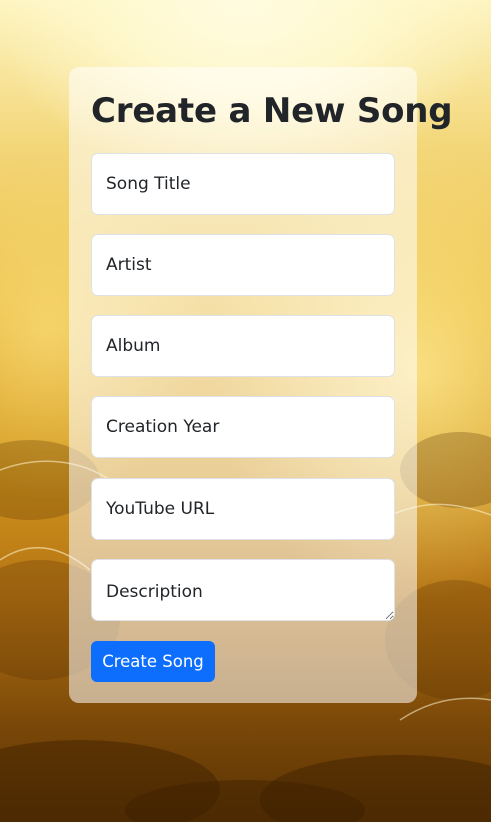 This screenshot has width=491, height=822. Describe the element at coordinates (272, 111) in the screenshot. I see `page-title: Create a New Song` at that location.